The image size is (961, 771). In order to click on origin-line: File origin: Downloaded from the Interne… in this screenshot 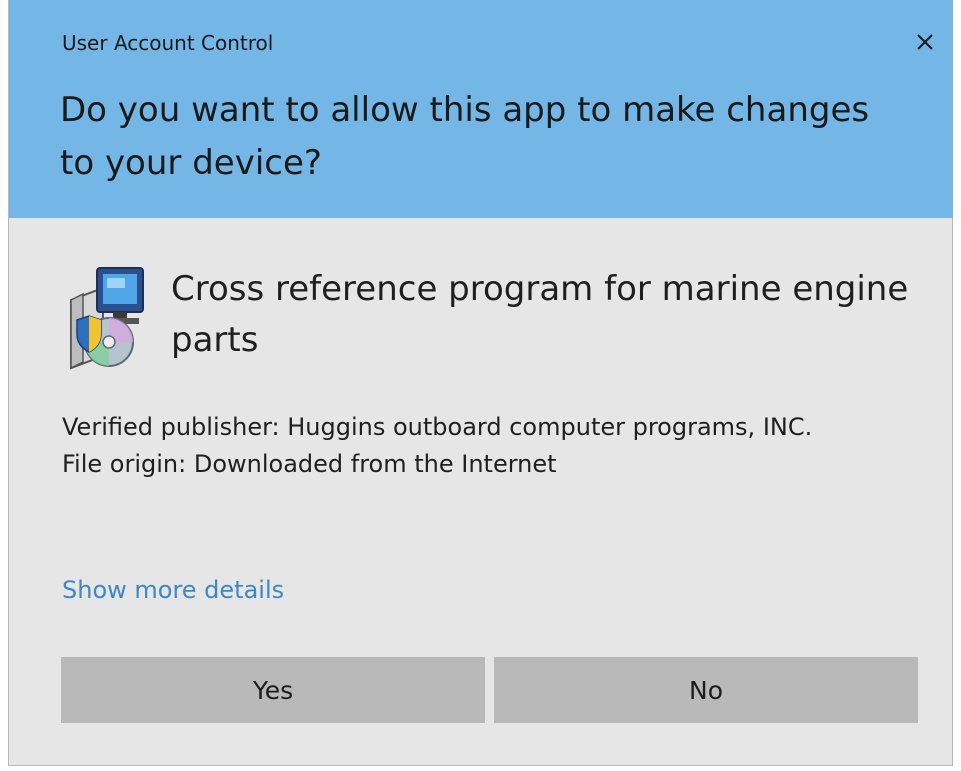, I will do `click(309, 464)`.